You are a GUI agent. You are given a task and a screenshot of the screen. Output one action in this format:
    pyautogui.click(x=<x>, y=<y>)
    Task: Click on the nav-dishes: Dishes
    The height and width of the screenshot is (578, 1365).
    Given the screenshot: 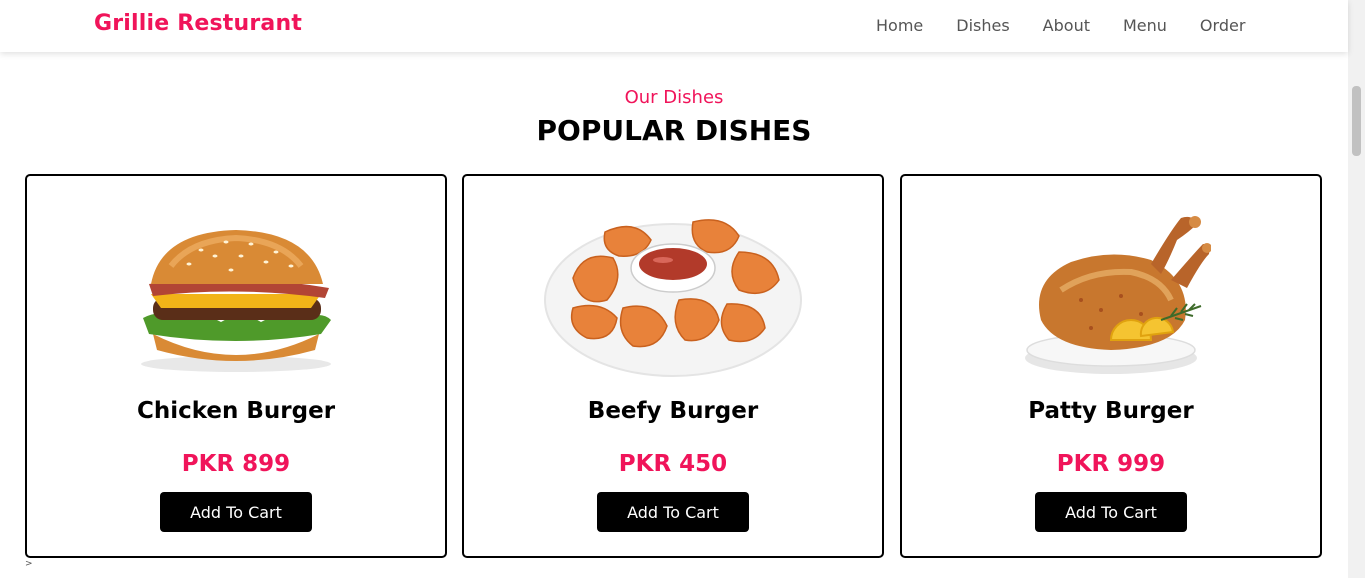 What is the action you would take?
    pyautogui.click(x=982, y=25)
    